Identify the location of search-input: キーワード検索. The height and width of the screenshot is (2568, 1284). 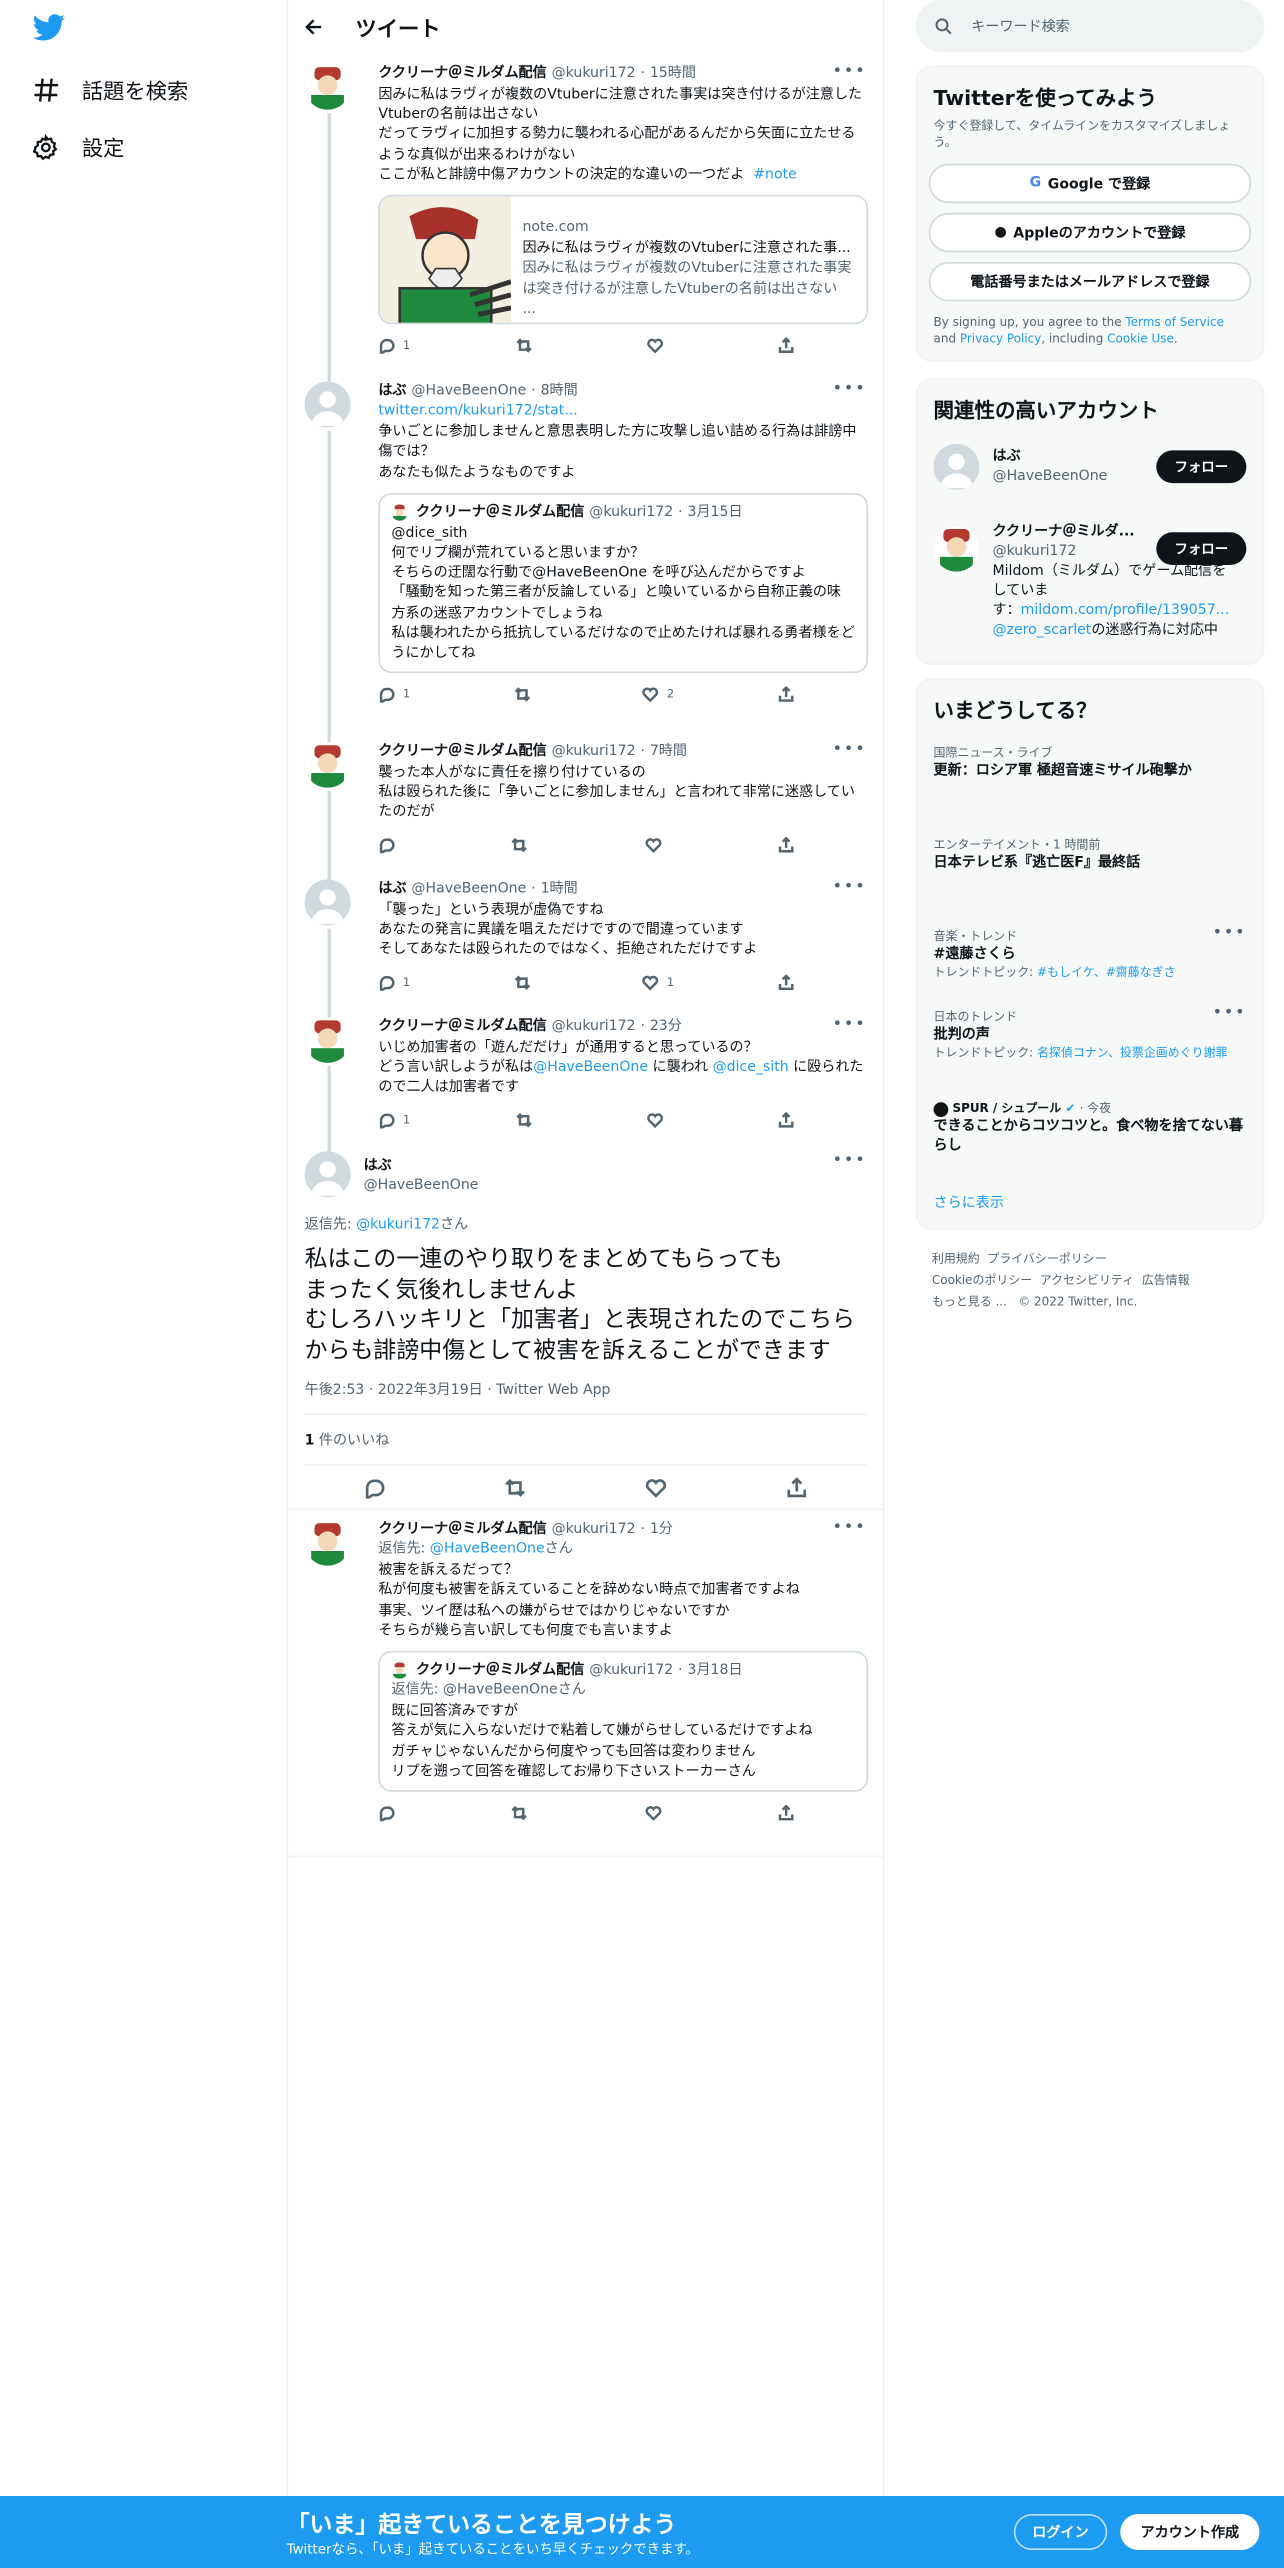
(1020, 26).